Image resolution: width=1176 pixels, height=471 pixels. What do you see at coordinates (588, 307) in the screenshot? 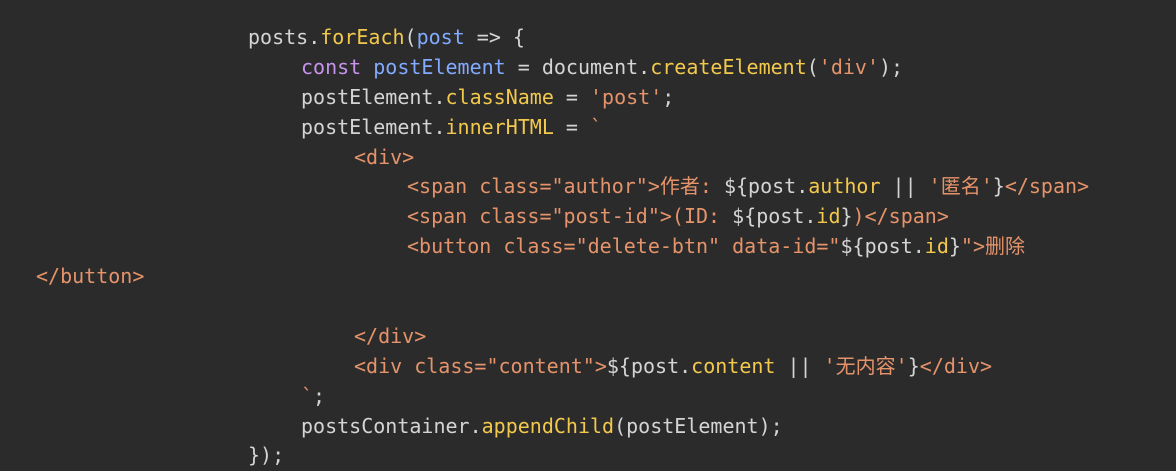
I see `code-line` at bounding box center [588, 307].